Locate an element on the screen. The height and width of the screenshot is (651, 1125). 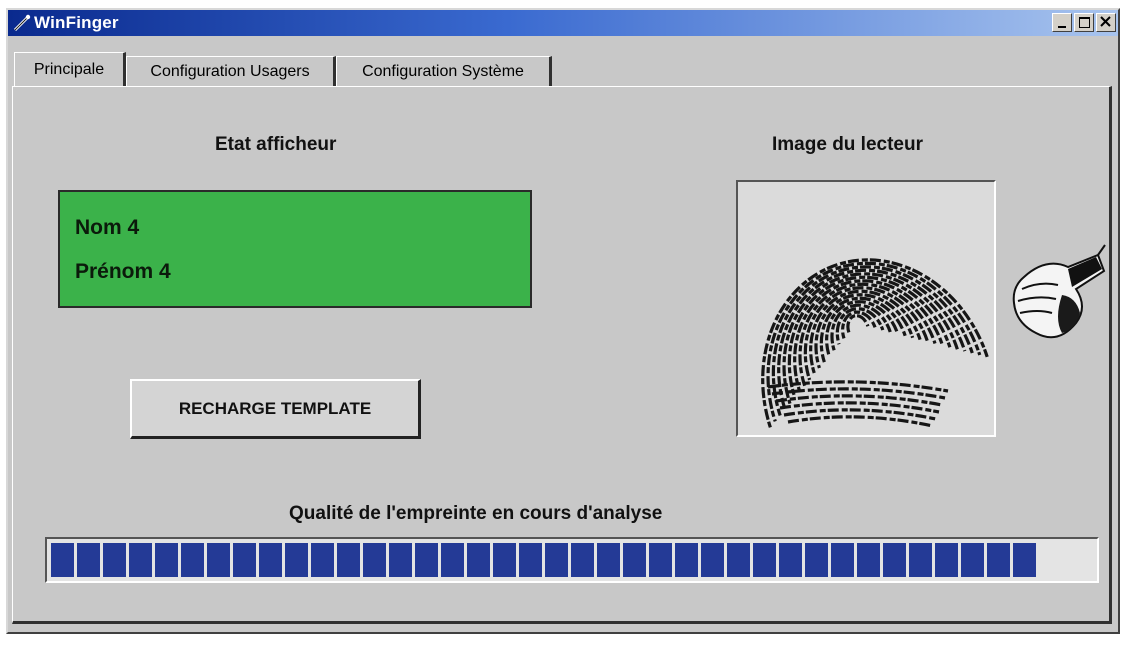
quality-progress-fill is located at coordinates (574, 560).